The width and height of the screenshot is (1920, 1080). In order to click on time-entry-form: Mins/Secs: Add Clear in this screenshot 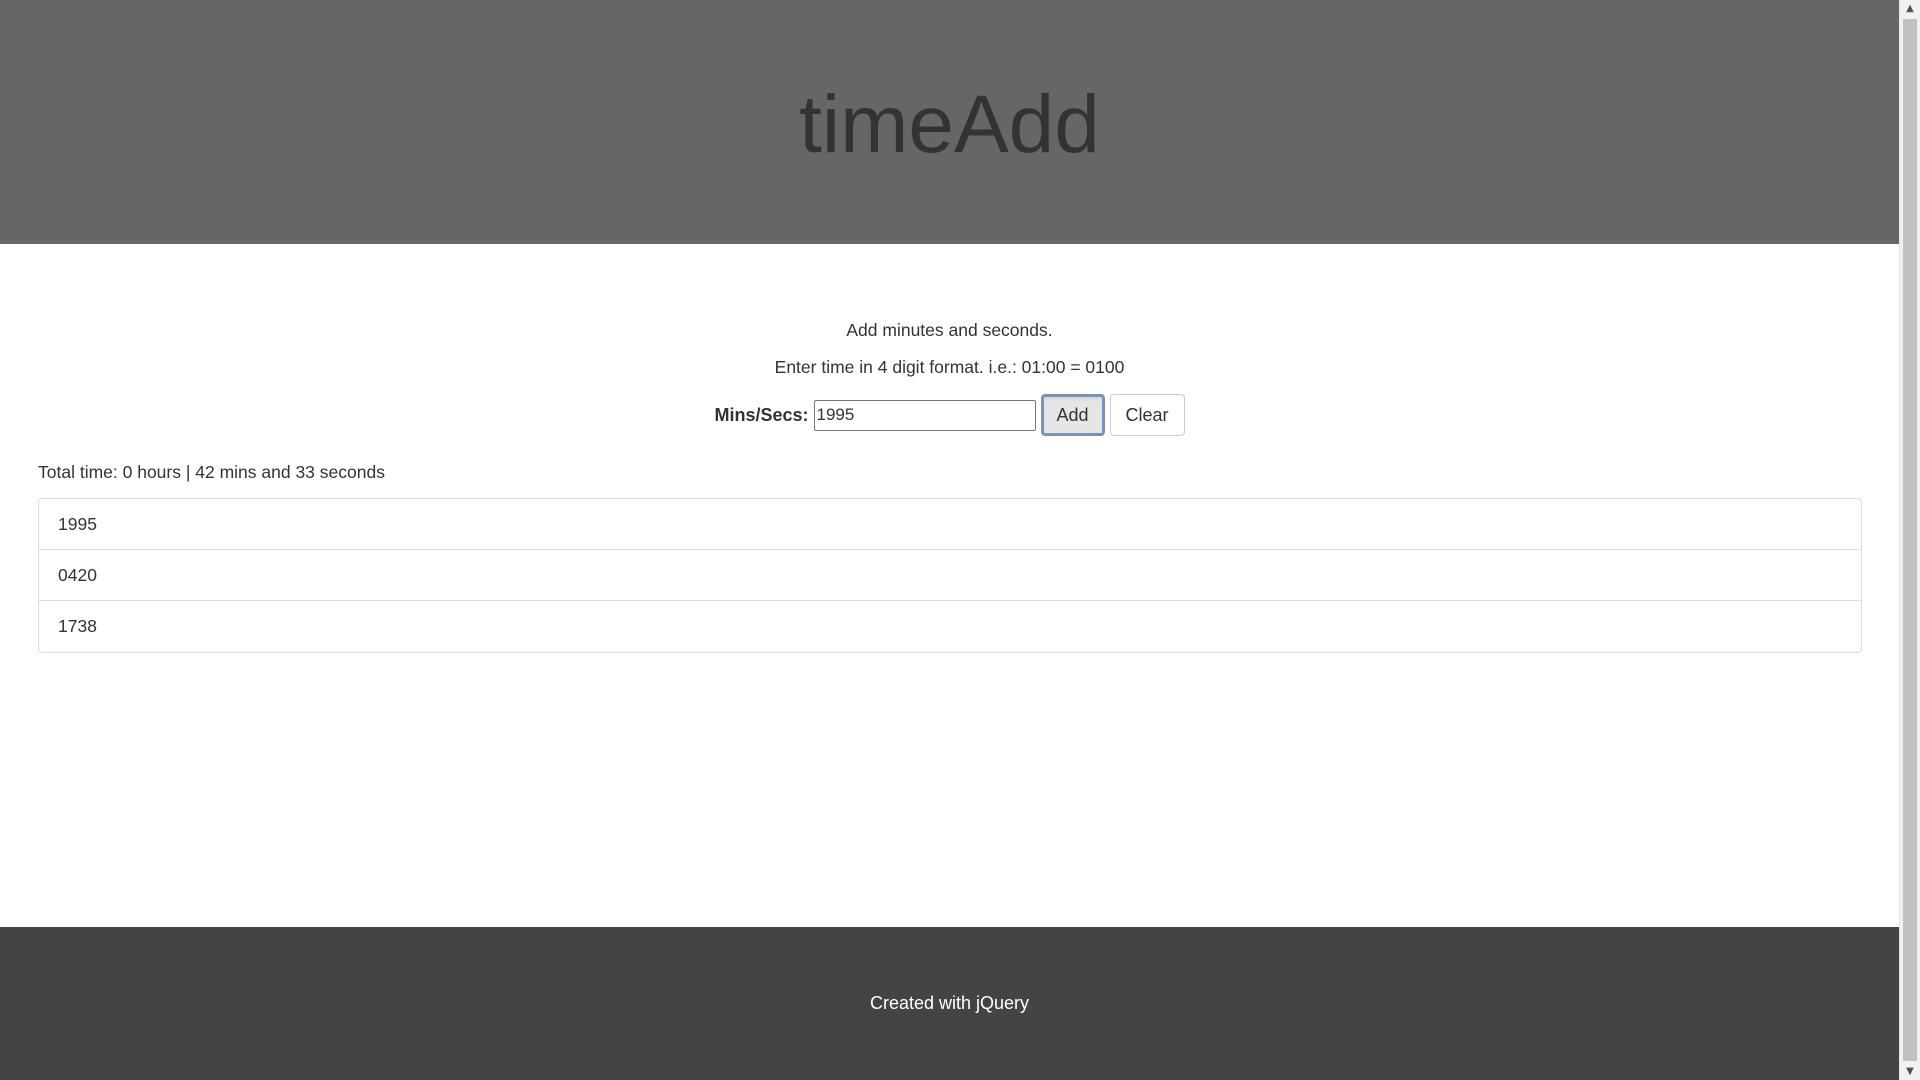, I will do `click(949, 415)`.